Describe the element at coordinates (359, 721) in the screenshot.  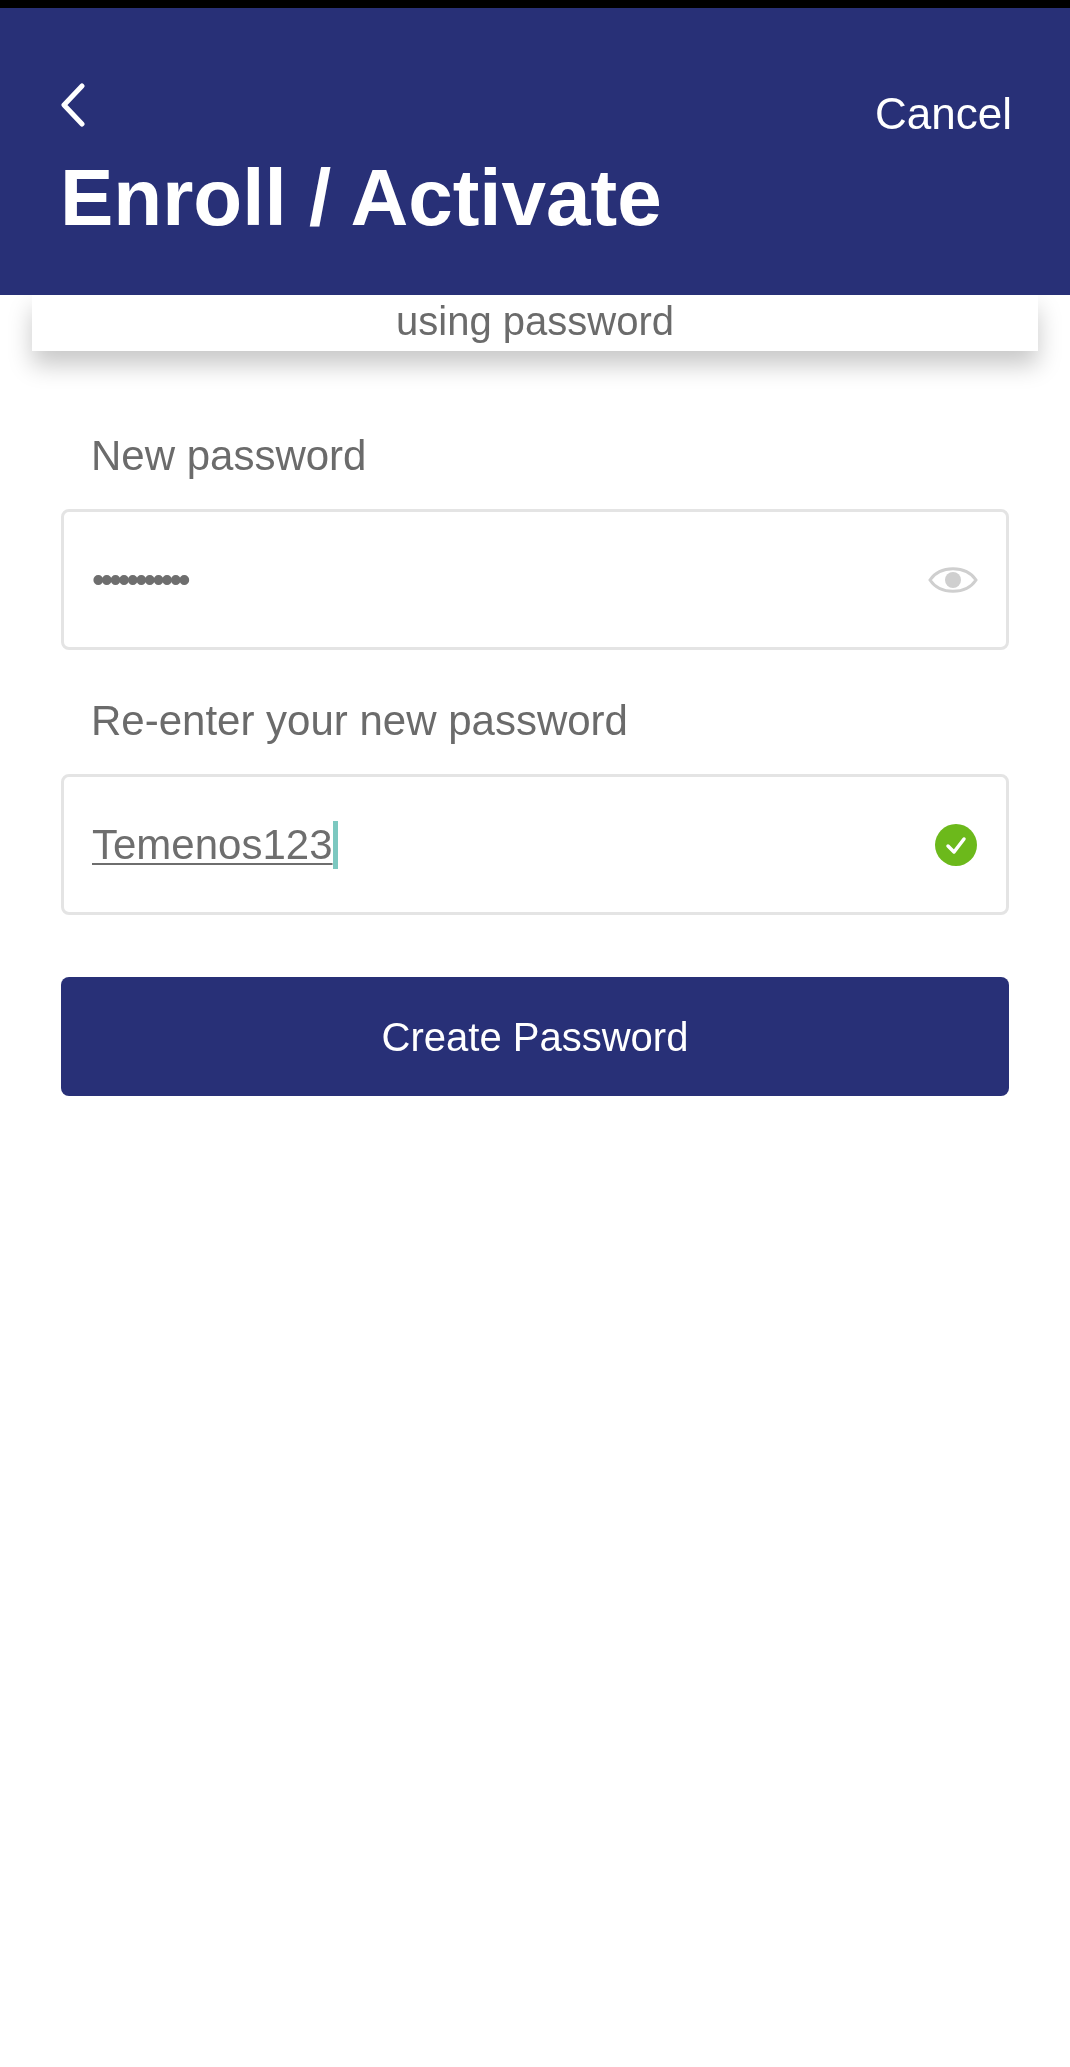
I see `field-label: Re-enter your new password` at that location.